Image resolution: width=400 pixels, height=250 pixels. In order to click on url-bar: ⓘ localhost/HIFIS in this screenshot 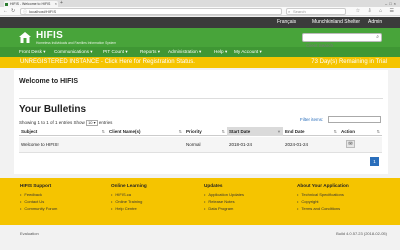, I will do `click(151, 11)`.